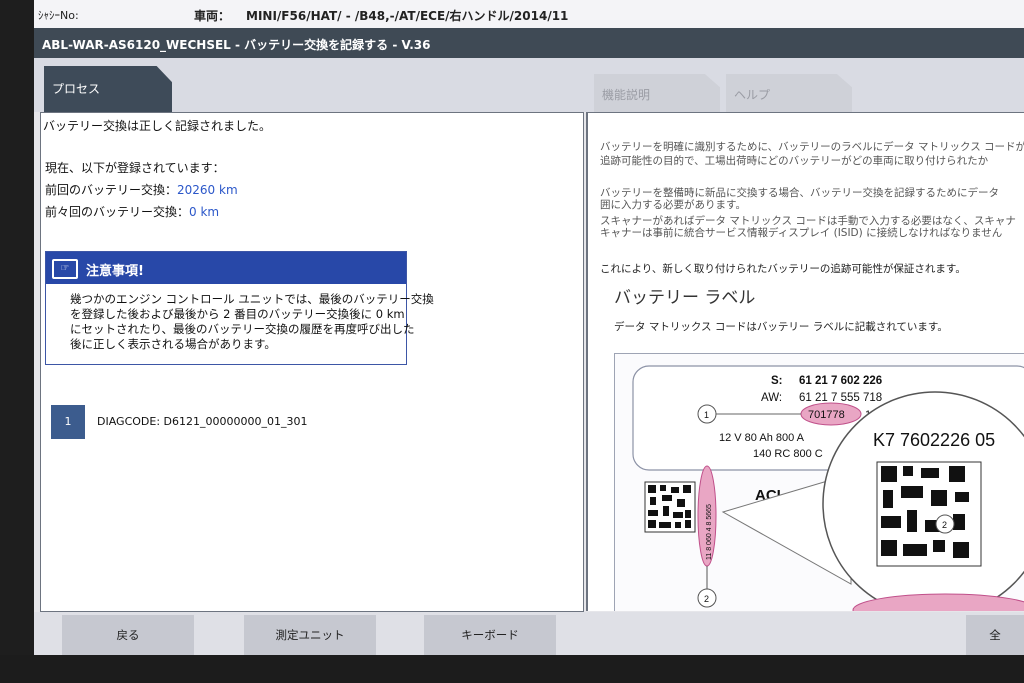  What do you see at coordinates (709, 532) in the screenshot?
I see `vertical-serial-code: 11 8 060 4 8 5665` at bounding box center [709, 532].